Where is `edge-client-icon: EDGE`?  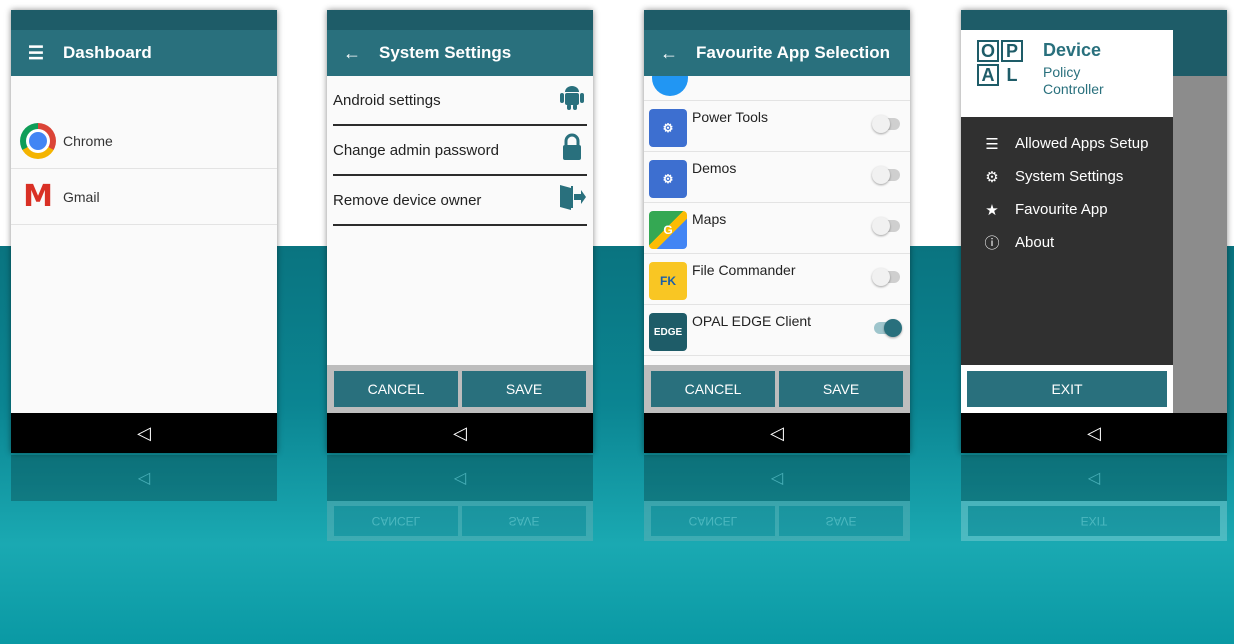
edge-client-icon: EDGE is located at coordinates (668, 332).